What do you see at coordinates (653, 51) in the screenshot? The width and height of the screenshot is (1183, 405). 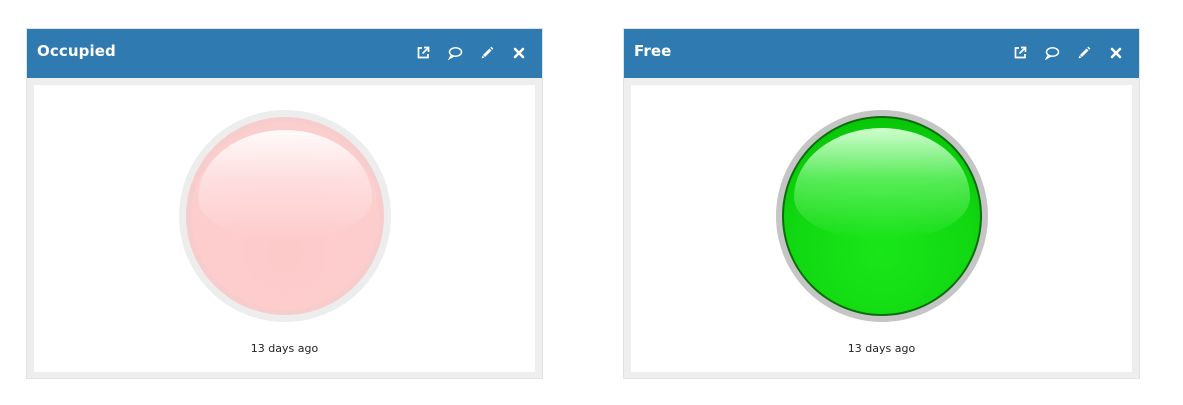 I see `widget-title: Free` at bounding box center [653, 51].